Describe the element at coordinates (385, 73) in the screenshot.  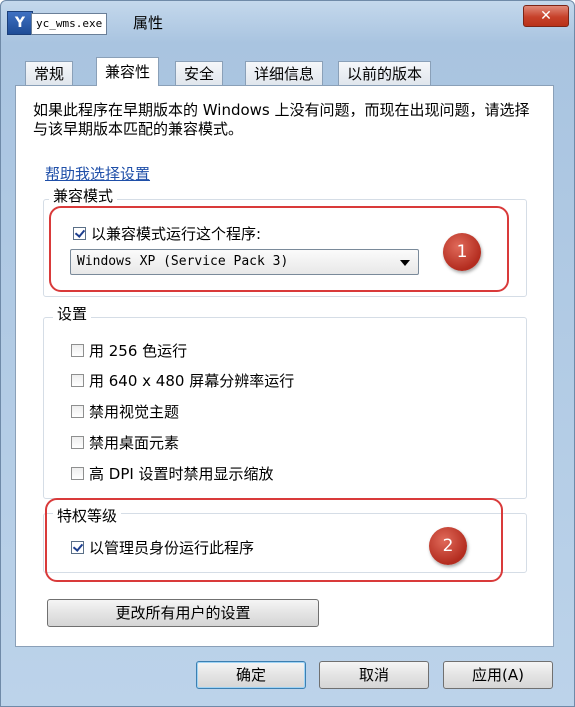
I see `tab-previous-versions: 以前的版本` at that location.